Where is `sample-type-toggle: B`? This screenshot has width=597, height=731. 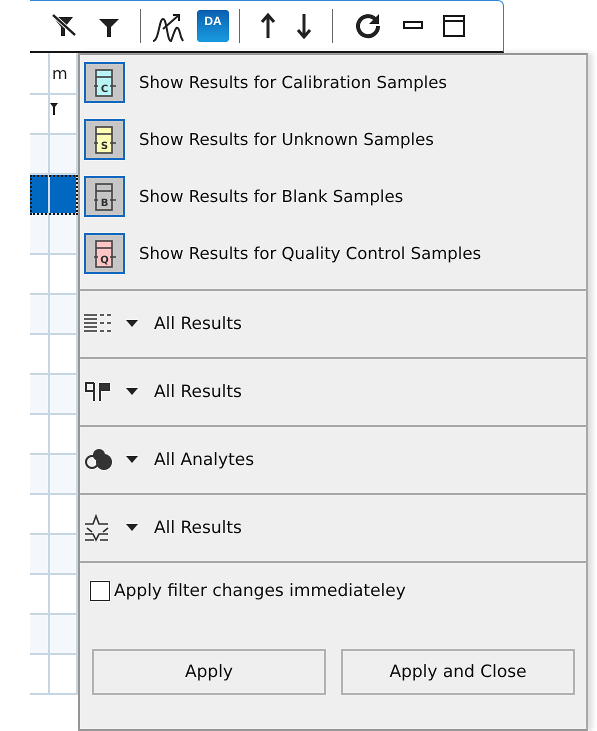
sample-type-toggle: B is located at coordinates (104, 196).